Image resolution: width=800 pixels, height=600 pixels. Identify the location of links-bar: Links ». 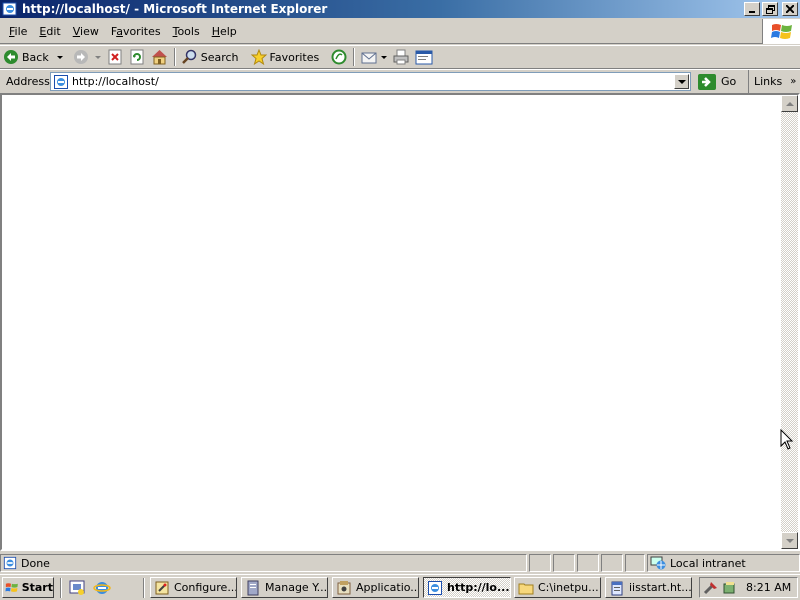
(774, 81).